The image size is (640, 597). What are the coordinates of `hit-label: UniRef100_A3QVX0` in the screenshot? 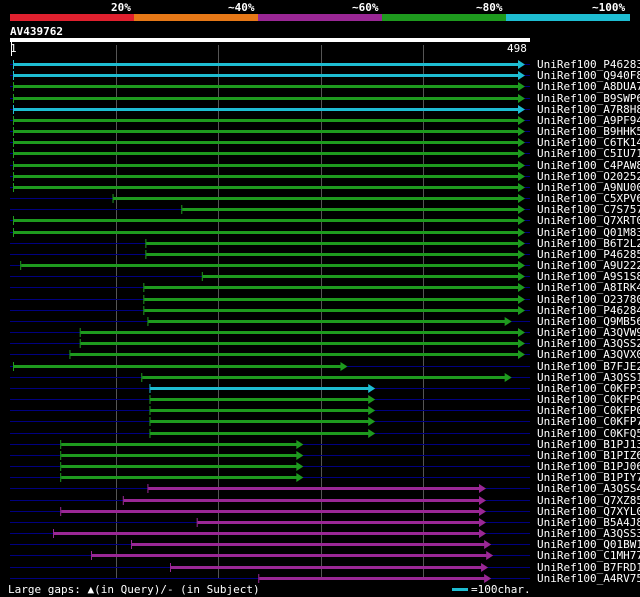 It's located at (588, 354).